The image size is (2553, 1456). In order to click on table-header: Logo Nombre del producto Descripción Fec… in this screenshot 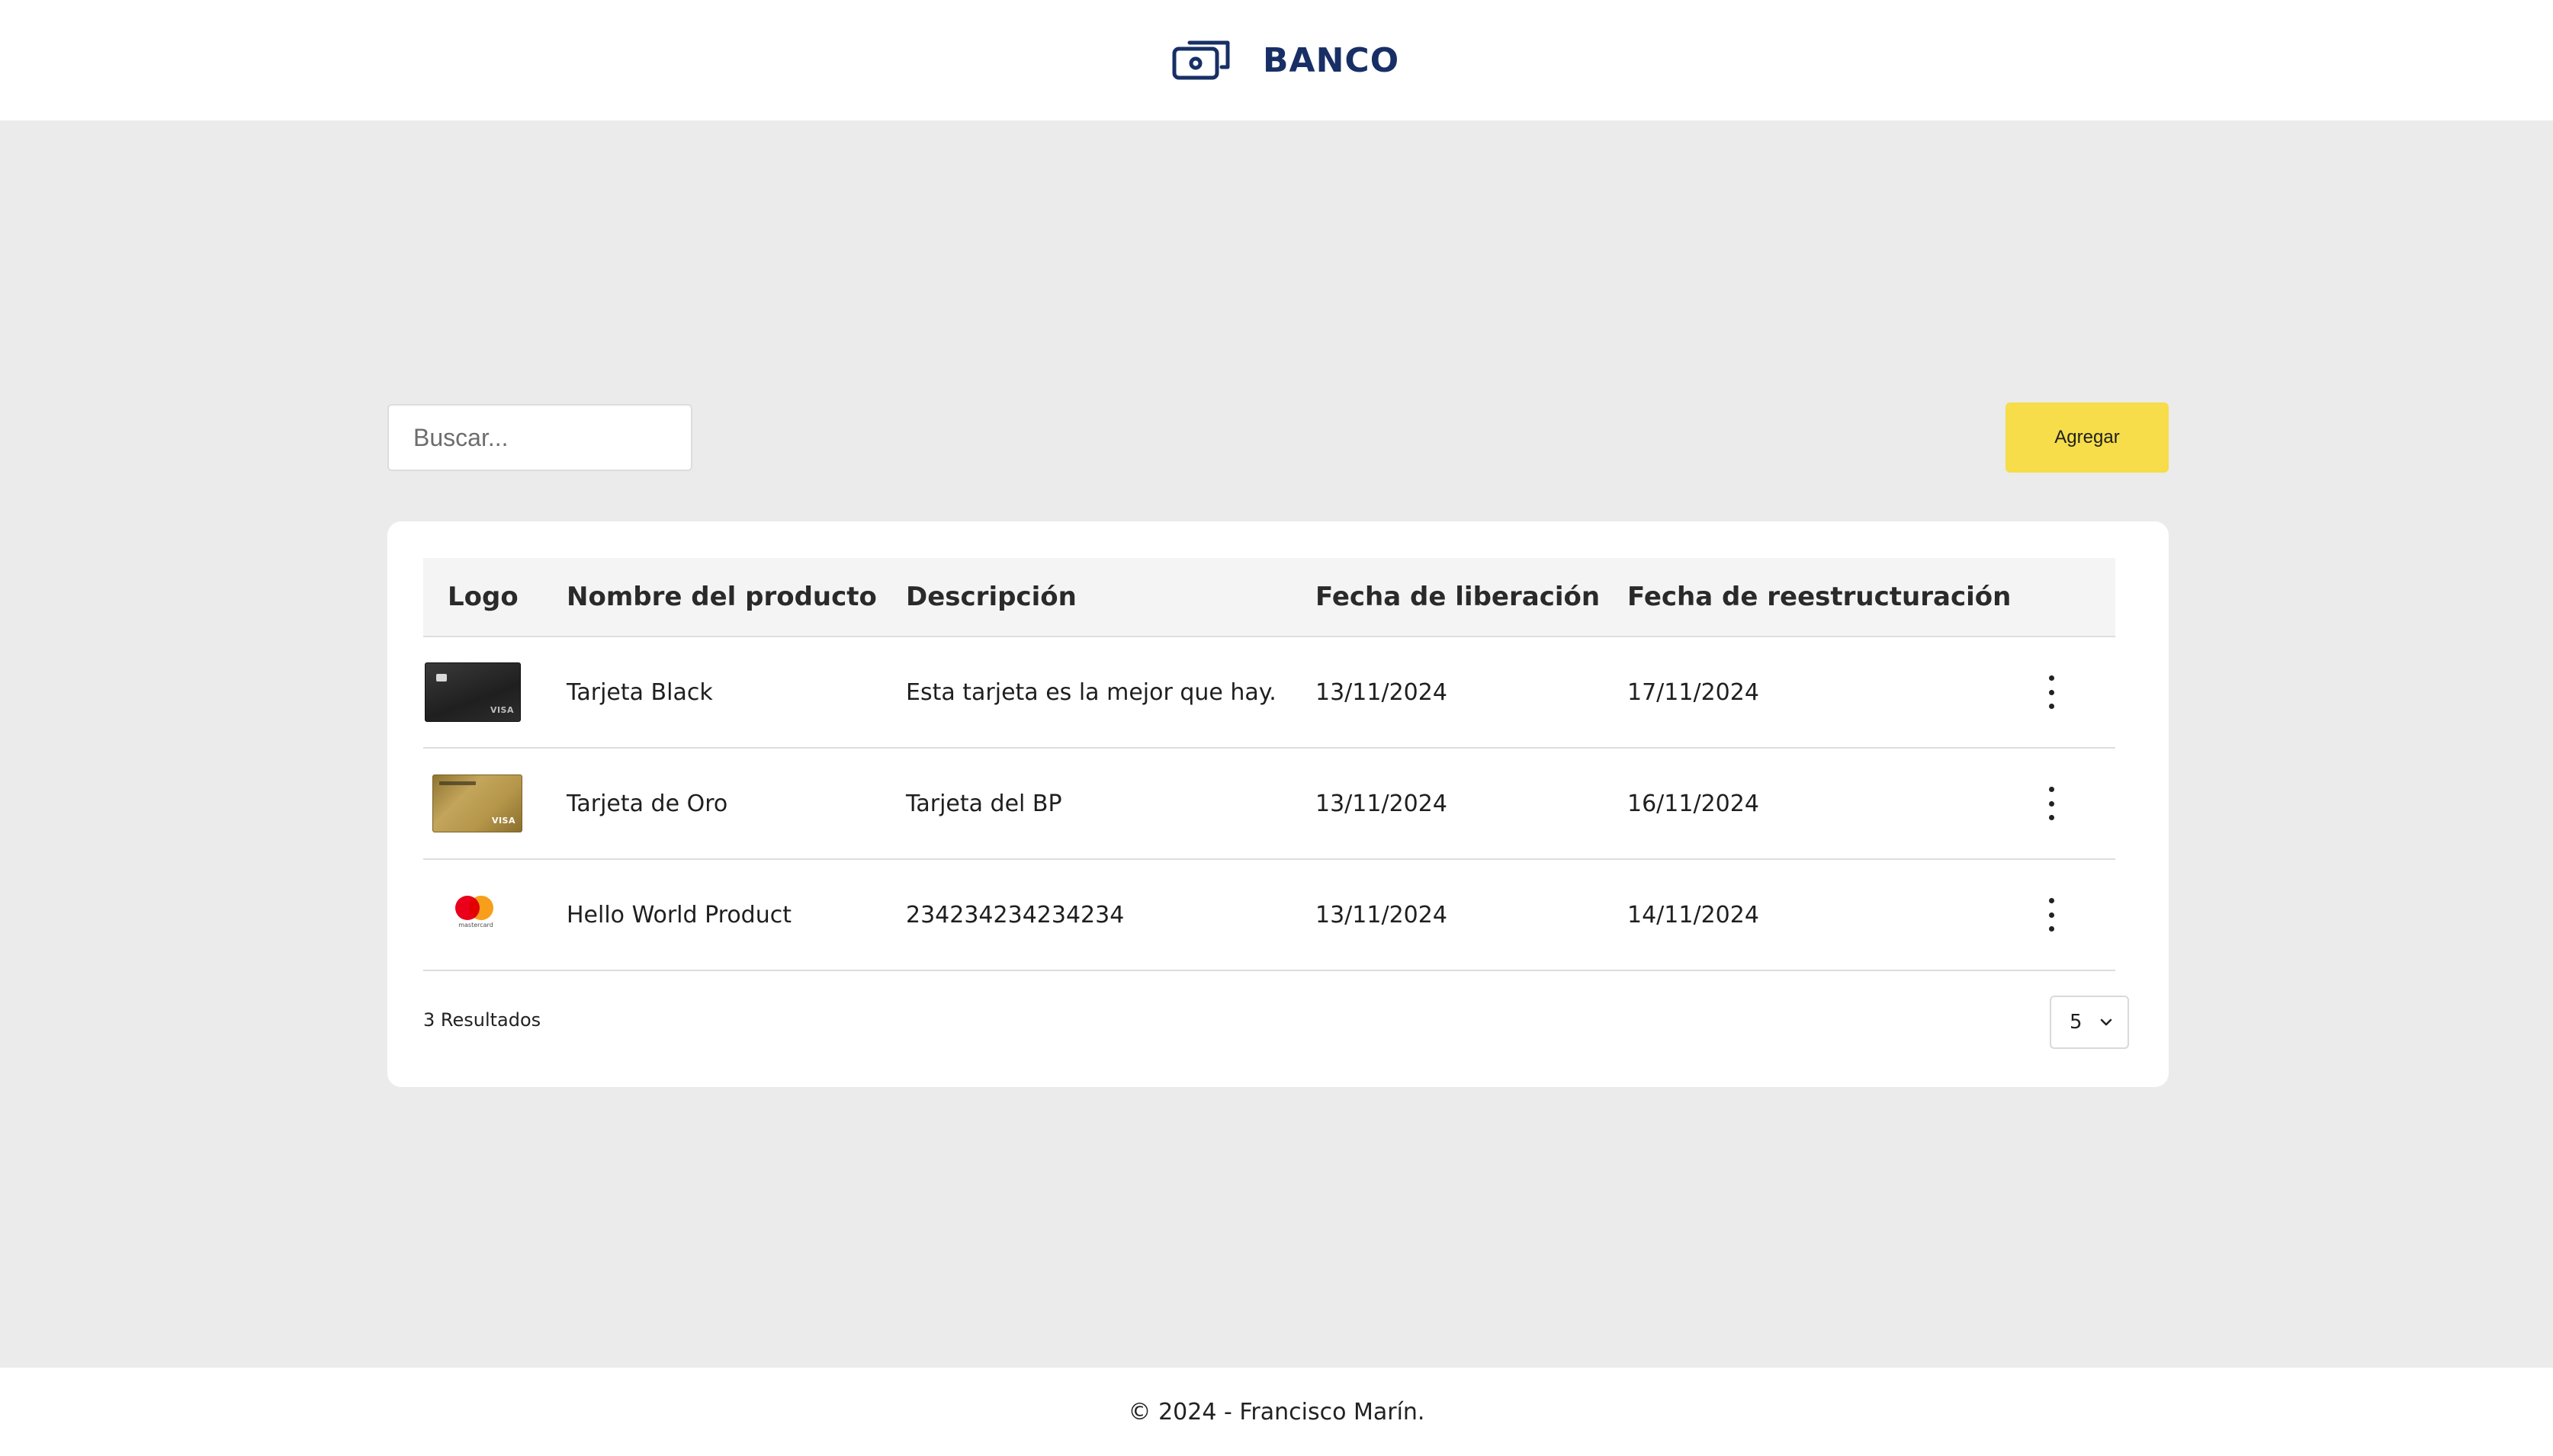, I will do `click(1269, 597)`.